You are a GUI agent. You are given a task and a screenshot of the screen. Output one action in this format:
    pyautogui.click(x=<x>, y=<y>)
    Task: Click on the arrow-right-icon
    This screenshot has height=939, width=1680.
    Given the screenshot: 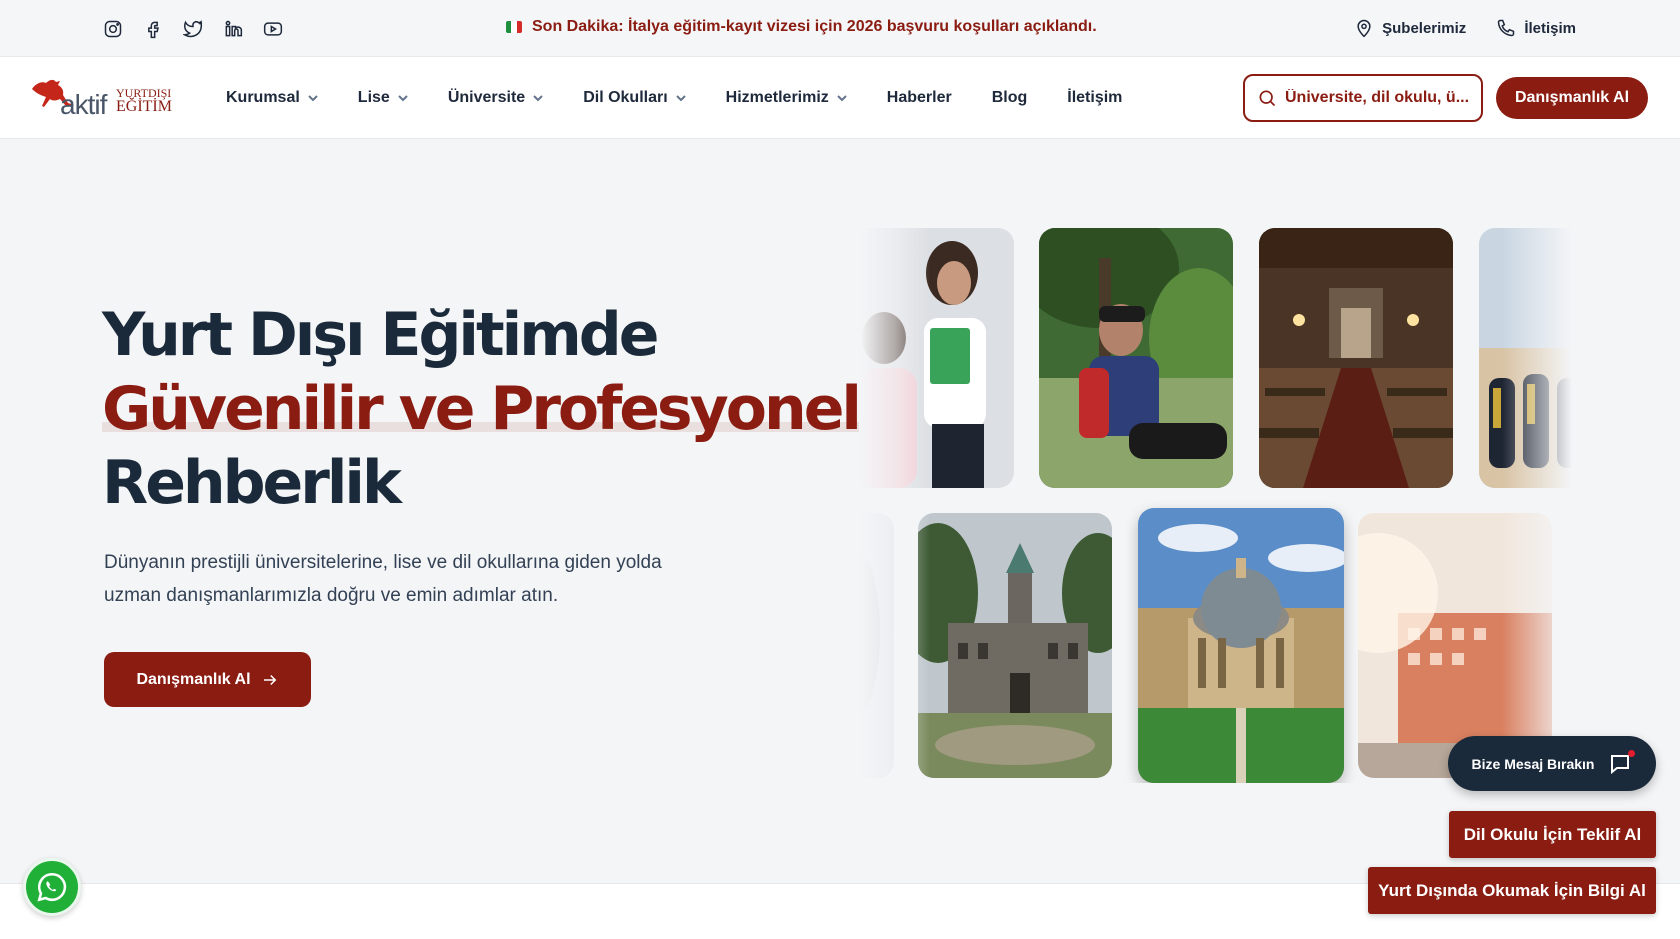 What is the action you would take?
    pyautogui.click(x=269, y=679)
    